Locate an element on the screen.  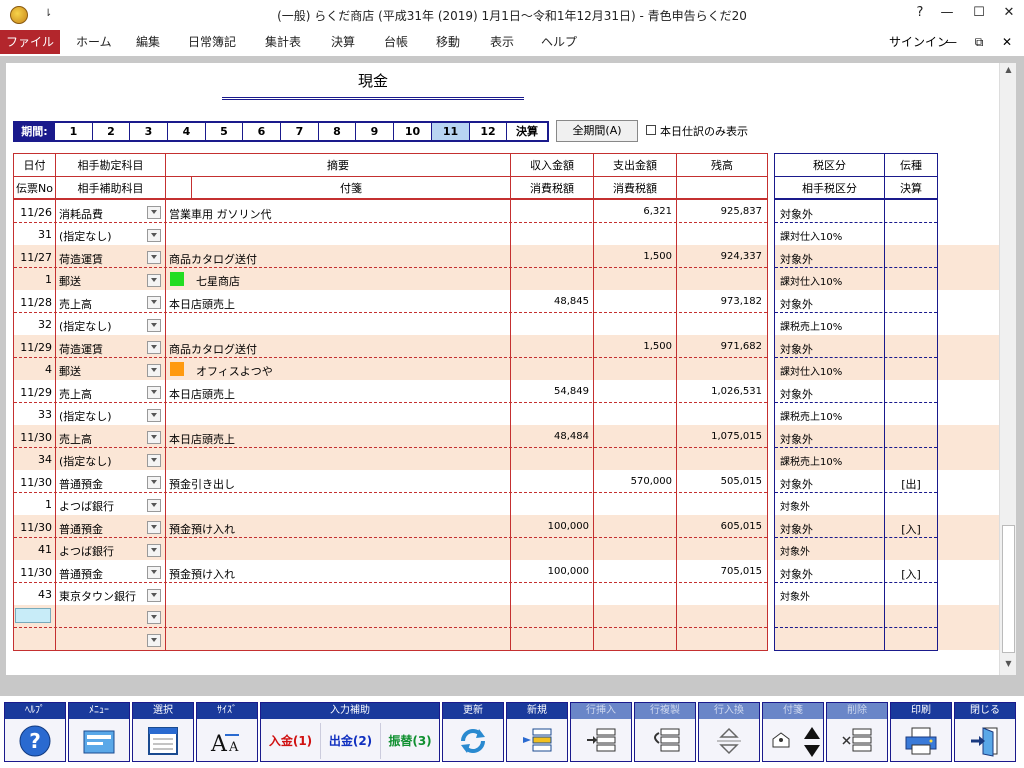
withdraw-button: 出金(2) is located at coordinates (351, 741).